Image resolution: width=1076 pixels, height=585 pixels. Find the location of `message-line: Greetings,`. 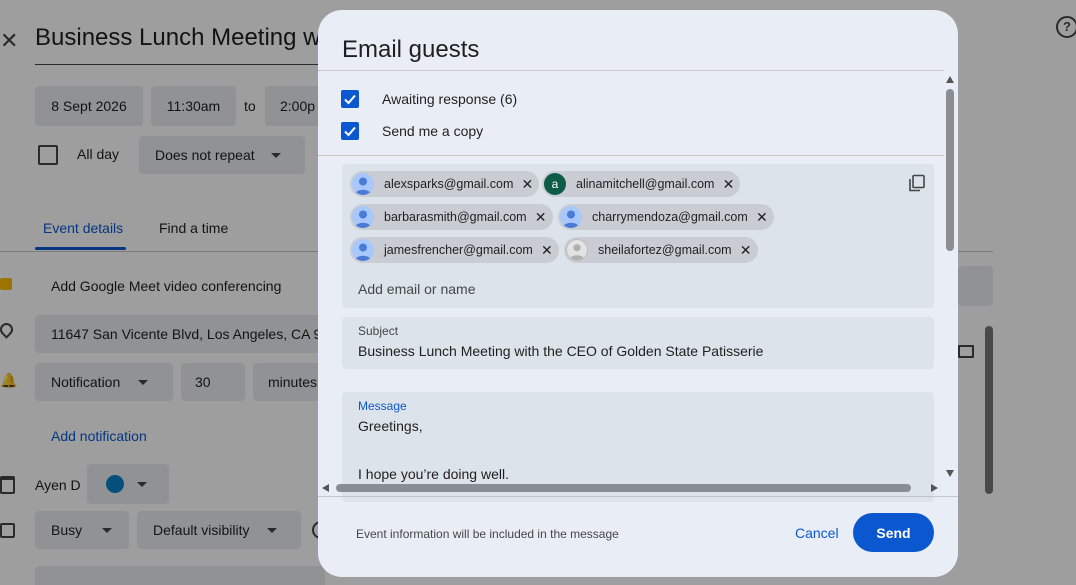

message-line: Greetings, is located at coordinates (390, 426).